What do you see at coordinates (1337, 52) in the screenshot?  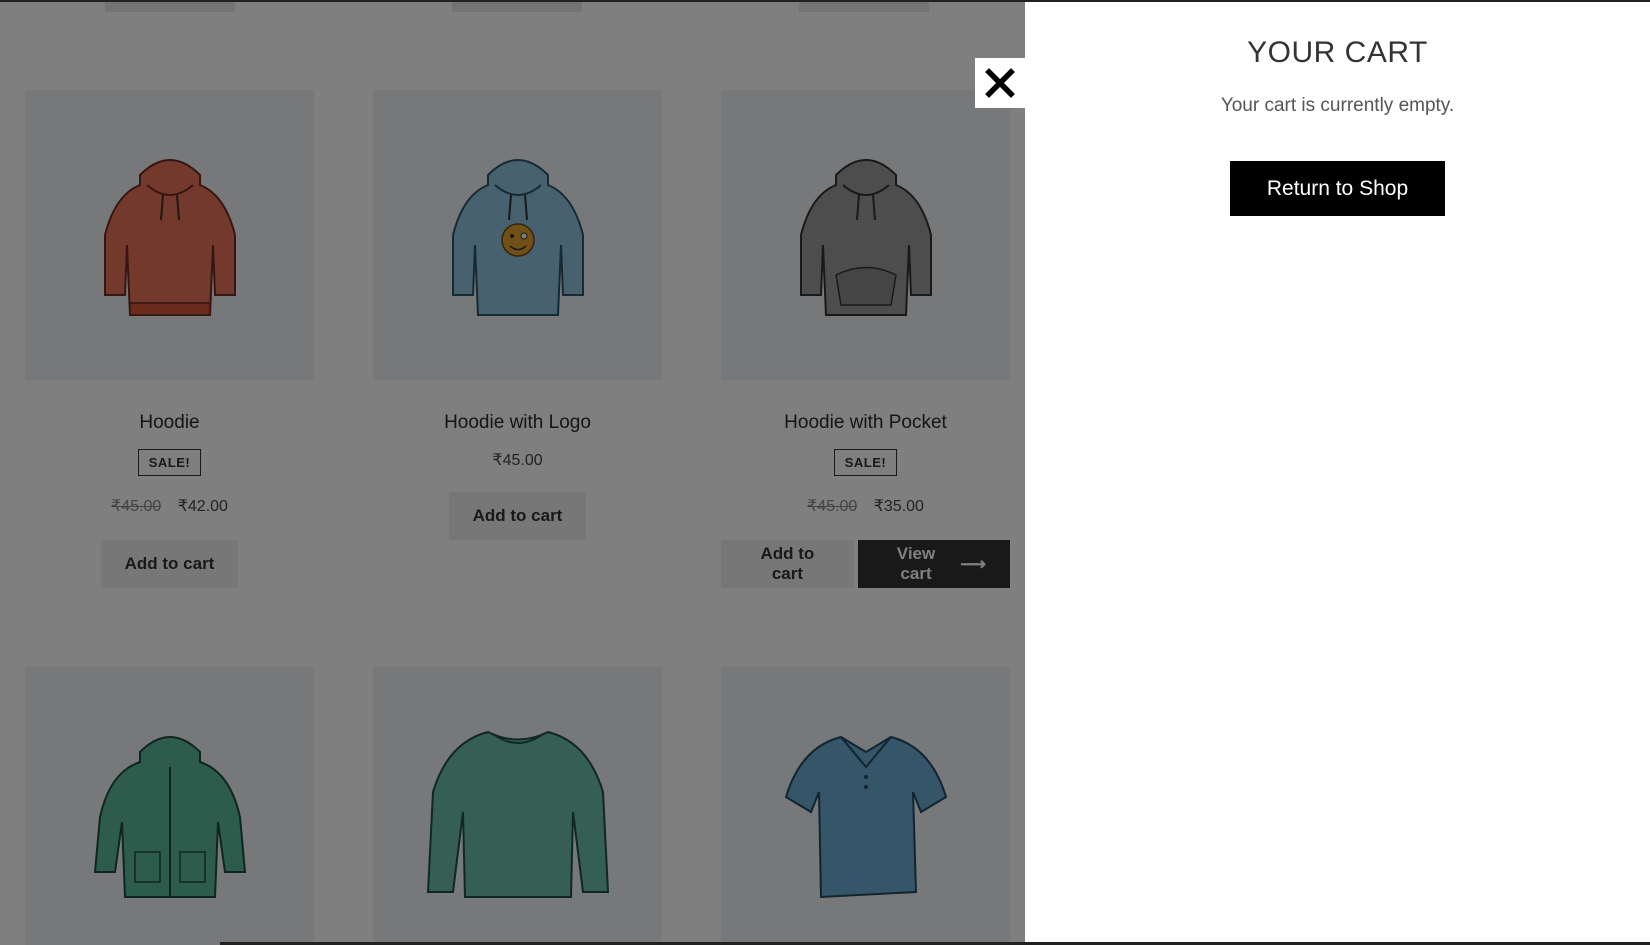 I see `cart-title: YOUR CART` at bounding box center [1337, 52].